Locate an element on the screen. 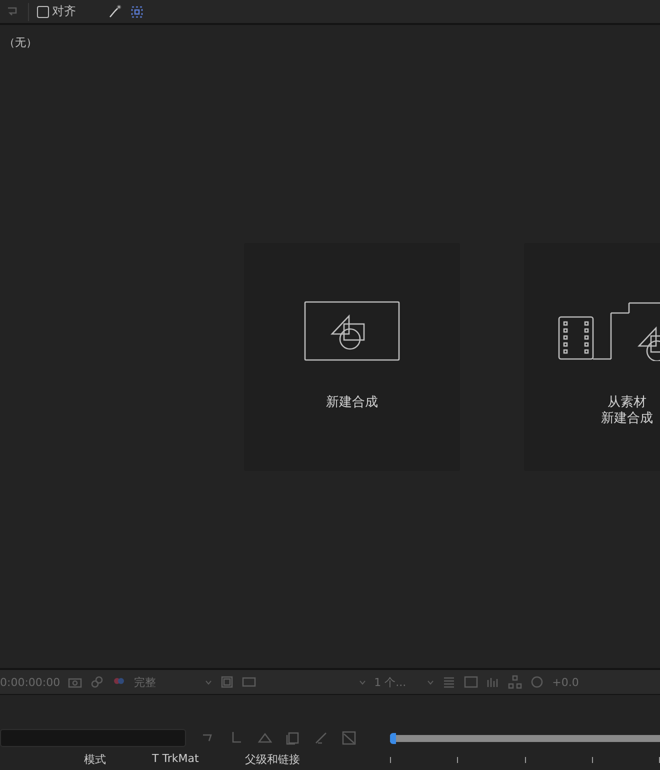 The image size is (660, 770). column-header: 父级和链接 is located at coordinates (272, 759).